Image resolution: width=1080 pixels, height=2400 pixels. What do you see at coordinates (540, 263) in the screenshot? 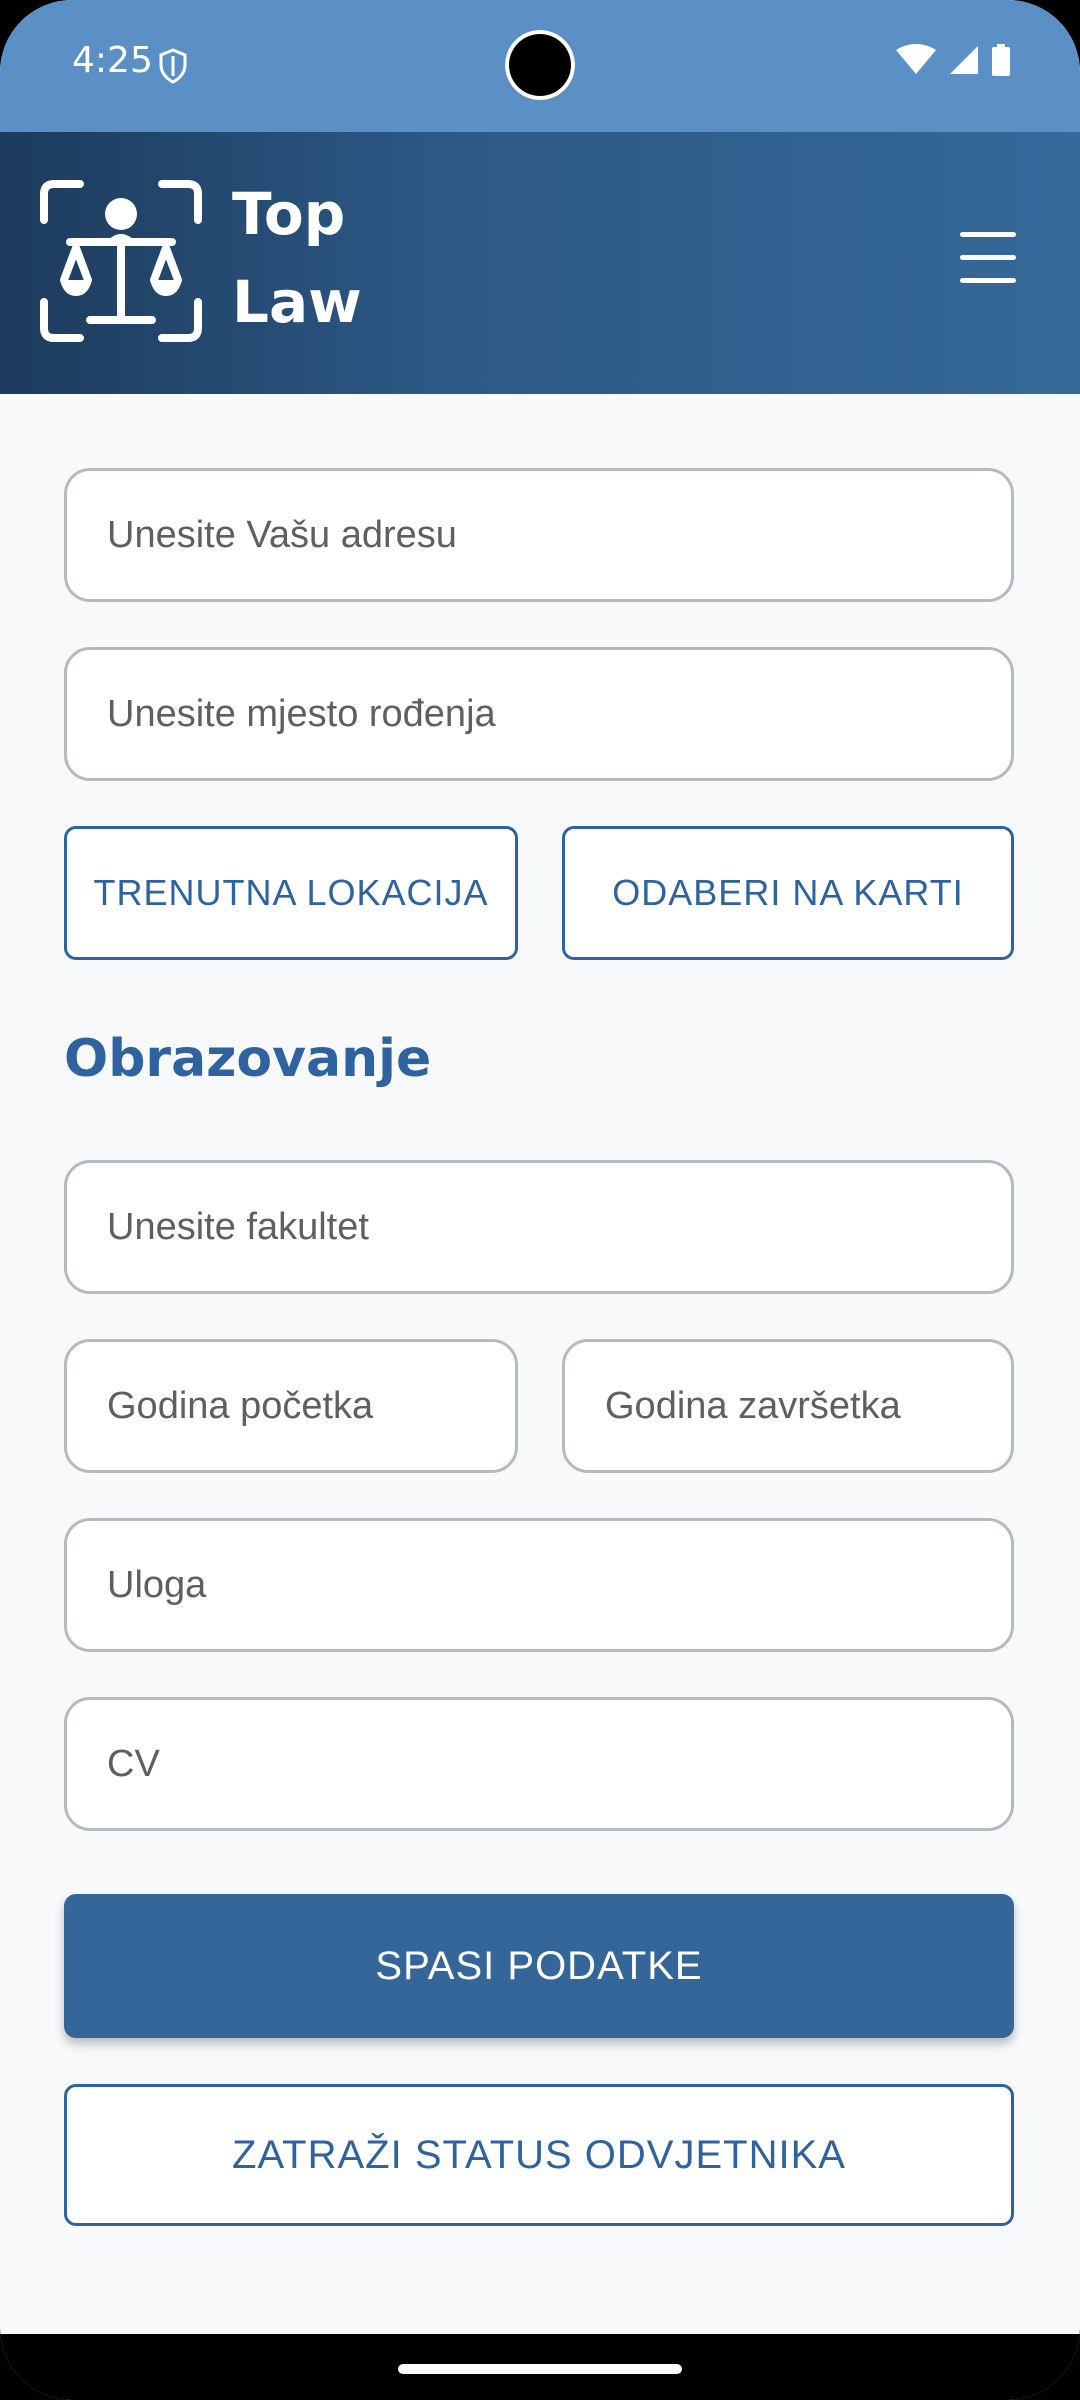
I see `app-bar: Top Law` at bounding box center [540, 263].